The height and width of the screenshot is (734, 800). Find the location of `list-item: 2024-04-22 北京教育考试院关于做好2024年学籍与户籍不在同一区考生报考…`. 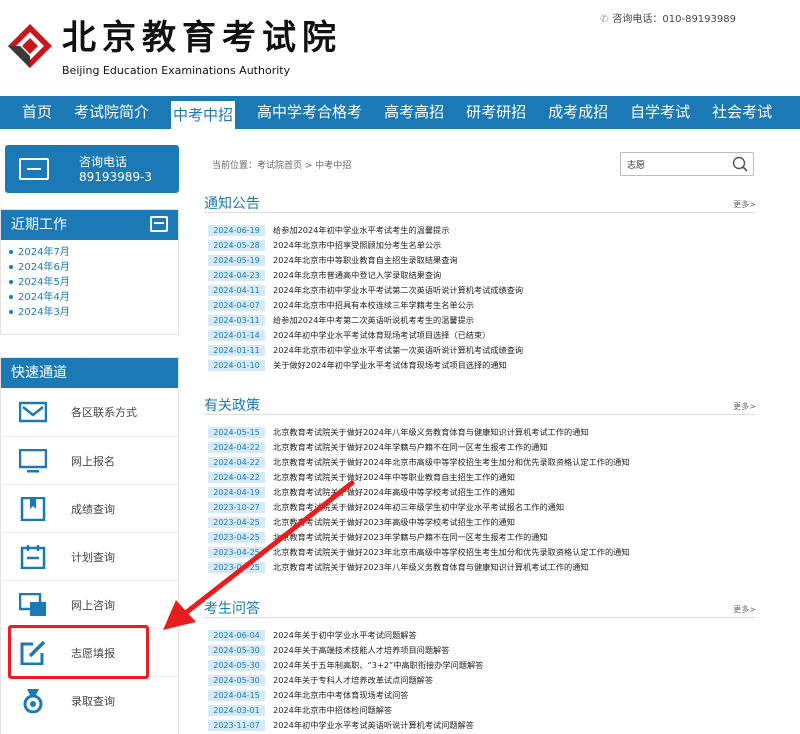

list-item: 2024-04-22 北京教育考试院关于做好2024年学籍与户籍不在同一区考生报考… is located at coordinates (483, 447).